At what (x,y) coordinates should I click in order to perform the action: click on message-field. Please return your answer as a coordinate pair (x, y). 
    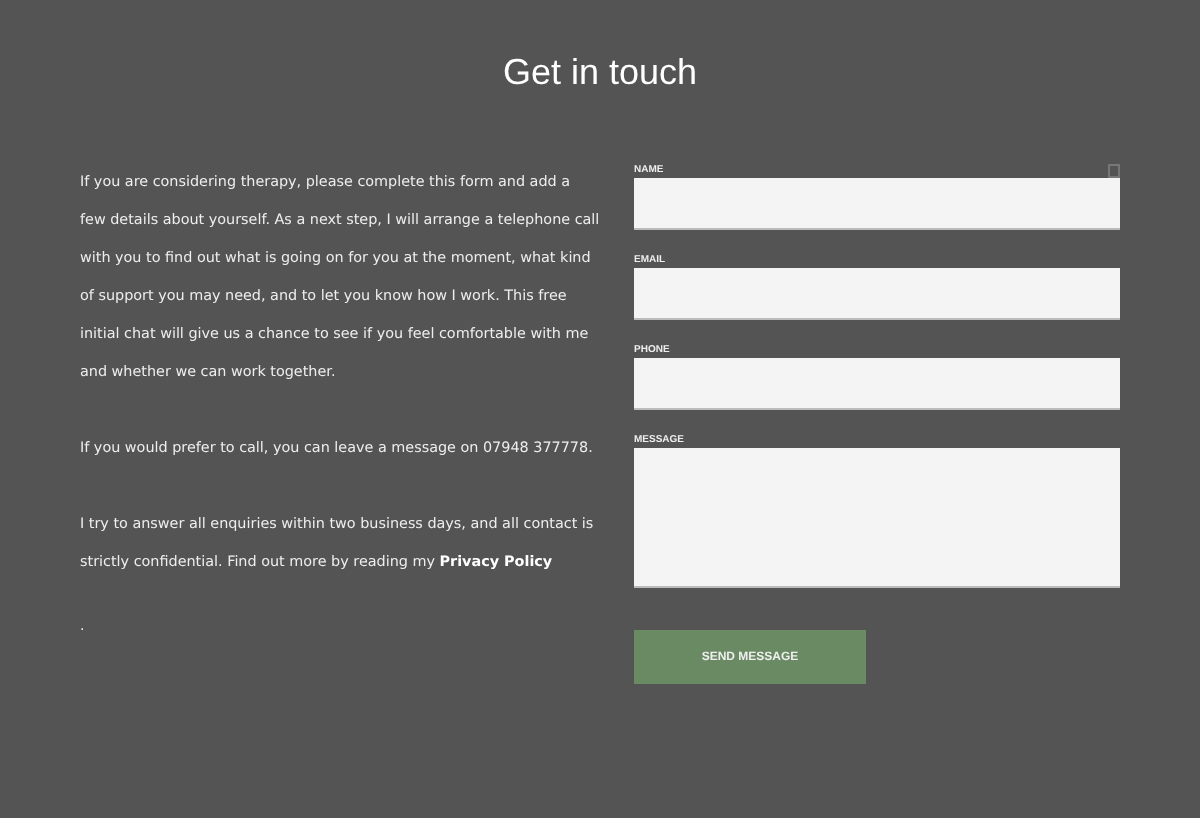
    Looking at the image, I should click on (877, 518).